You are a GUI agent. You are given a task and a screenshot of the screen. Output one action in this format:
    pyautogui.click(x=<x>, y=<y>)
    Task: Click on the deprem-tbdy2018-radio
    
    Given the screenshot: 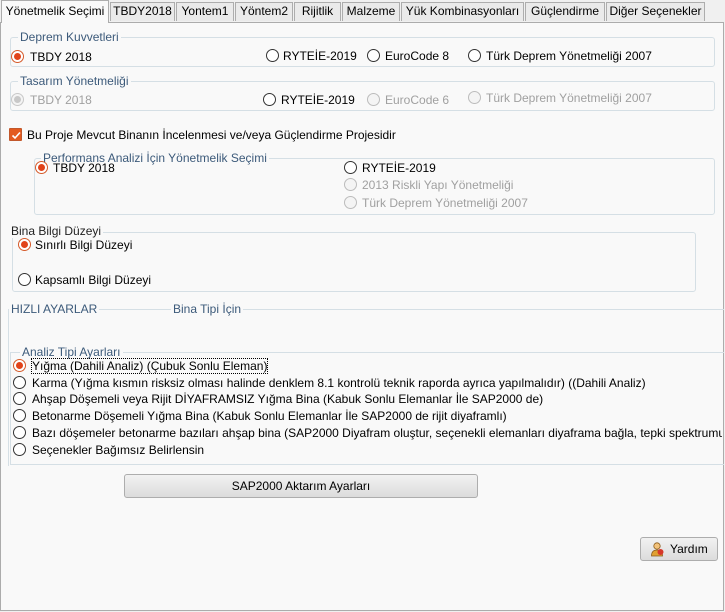 What is the action you would take?
    pyautogui.click(x=17, y=56)
    